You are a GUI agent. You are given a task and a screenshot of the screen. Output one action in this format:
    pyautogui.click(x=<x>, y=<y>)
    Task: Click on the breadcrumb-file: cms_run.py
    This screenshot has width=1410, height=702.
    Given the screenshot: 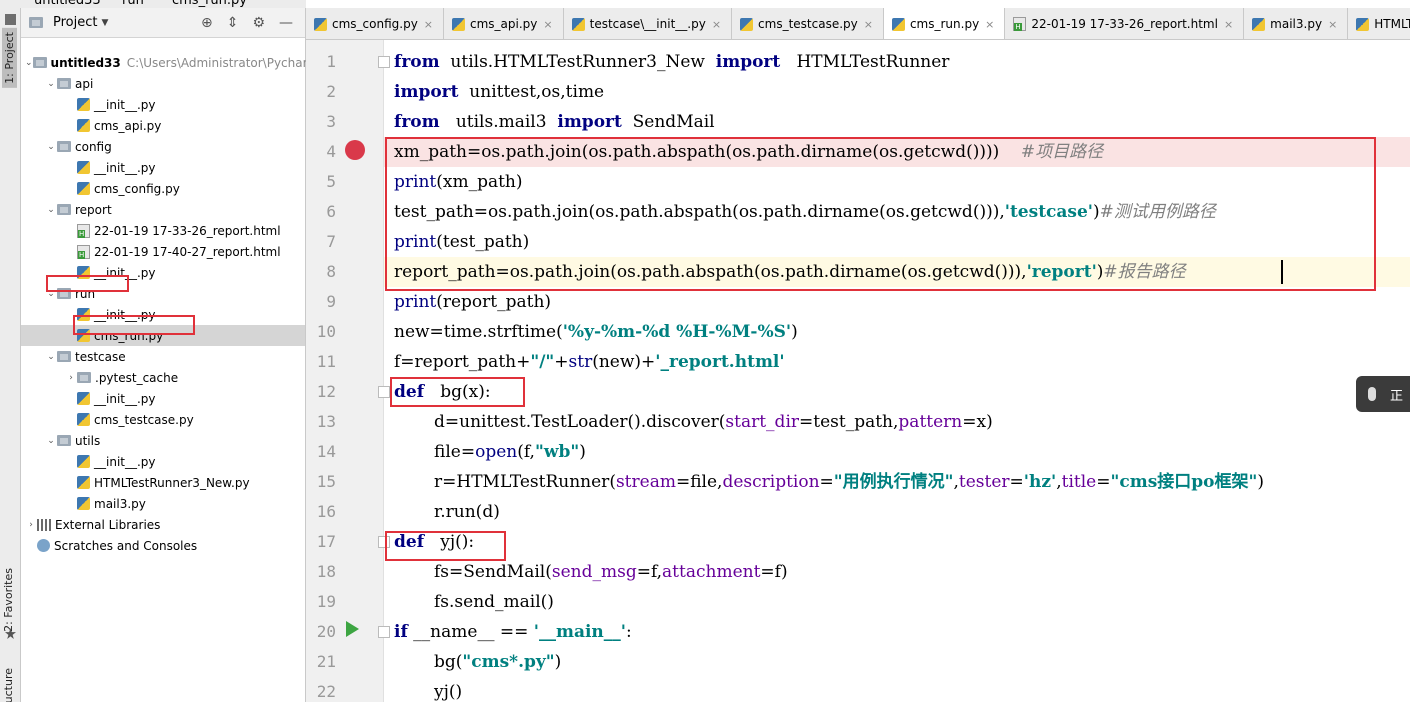 What is the action you would take?
    pyautogui.click(x=209, y=4)
    